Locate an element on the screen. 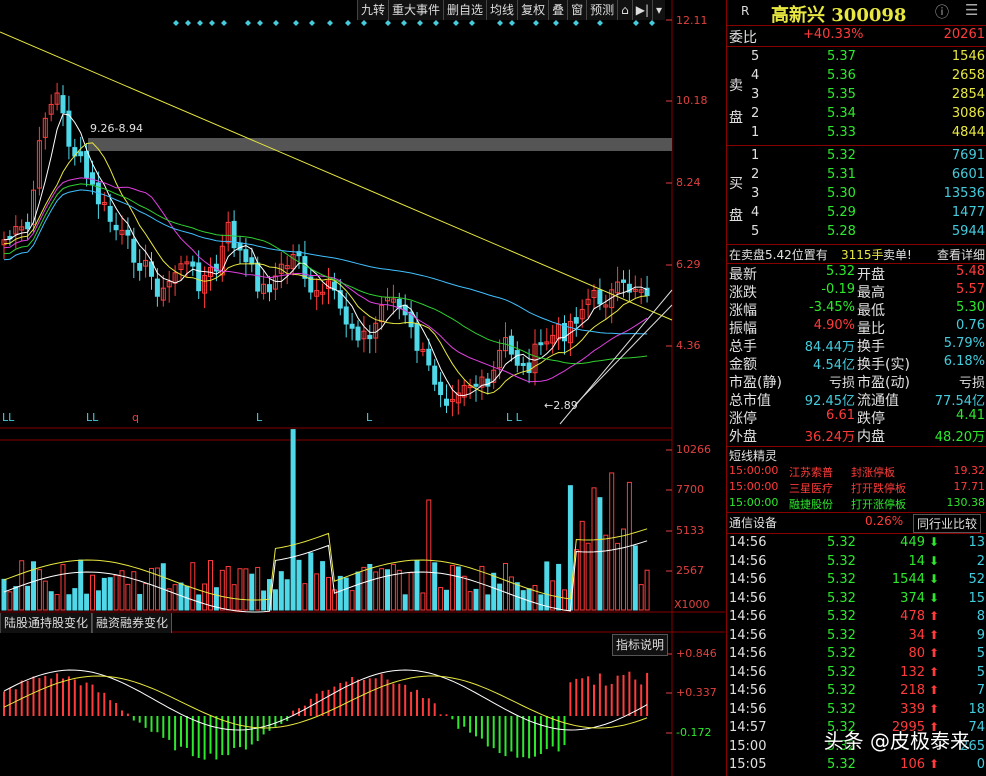 This screenshot has height=776, width=986. tb-ma-button: 均线 is located at coordinates (502, 10).